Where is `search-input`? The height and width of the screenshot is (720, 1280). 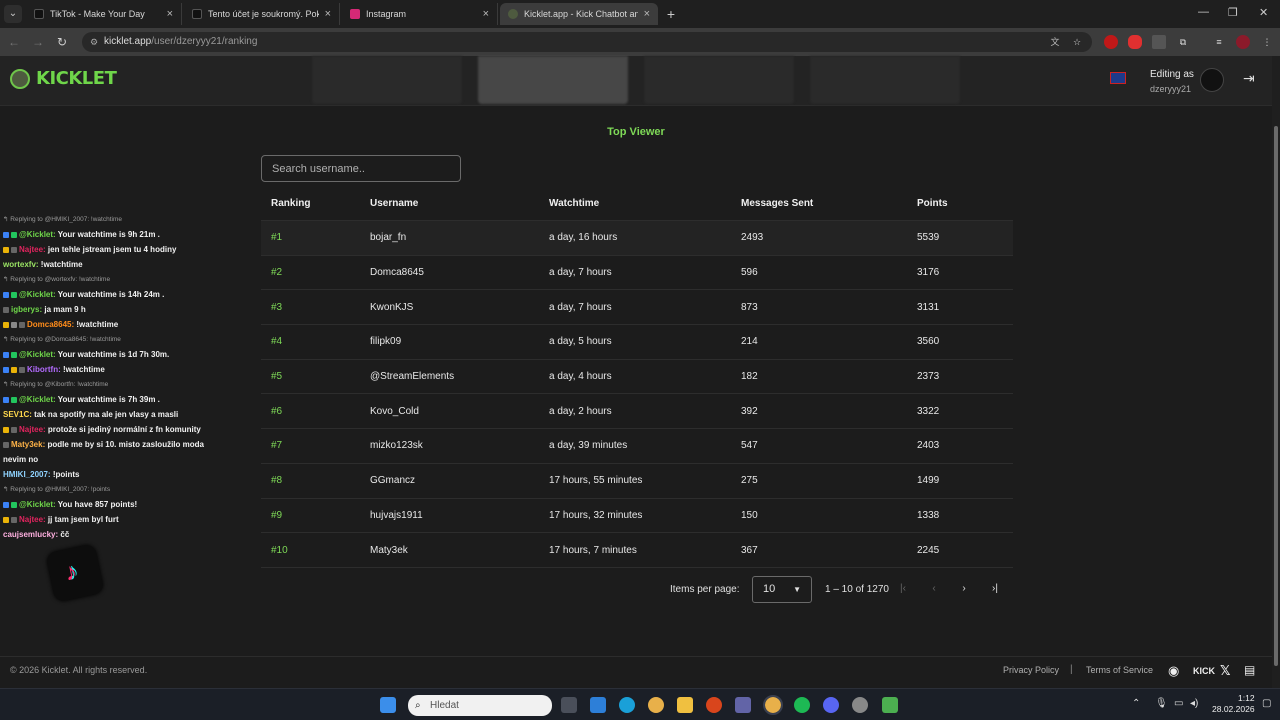 search-input is located at coordinates (361, 168).